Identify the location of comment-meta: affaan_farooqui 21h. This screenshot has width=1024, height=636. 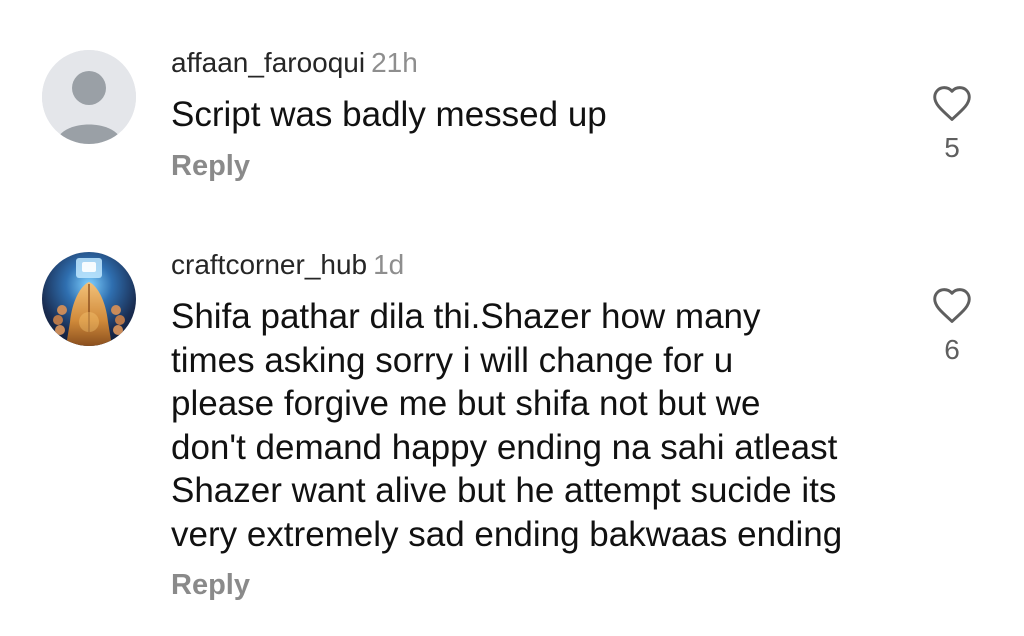
(531, 63).